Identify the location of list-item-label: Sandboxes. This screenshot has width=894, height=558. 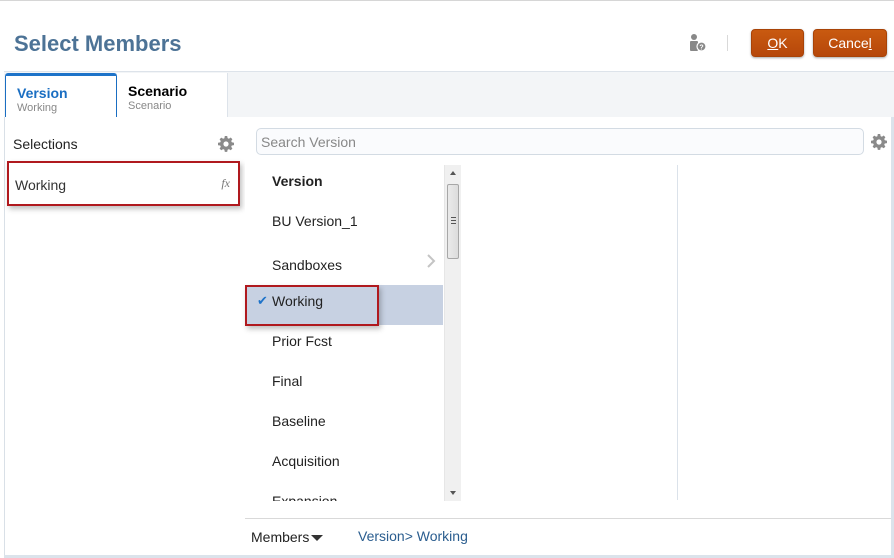
(307, 265).